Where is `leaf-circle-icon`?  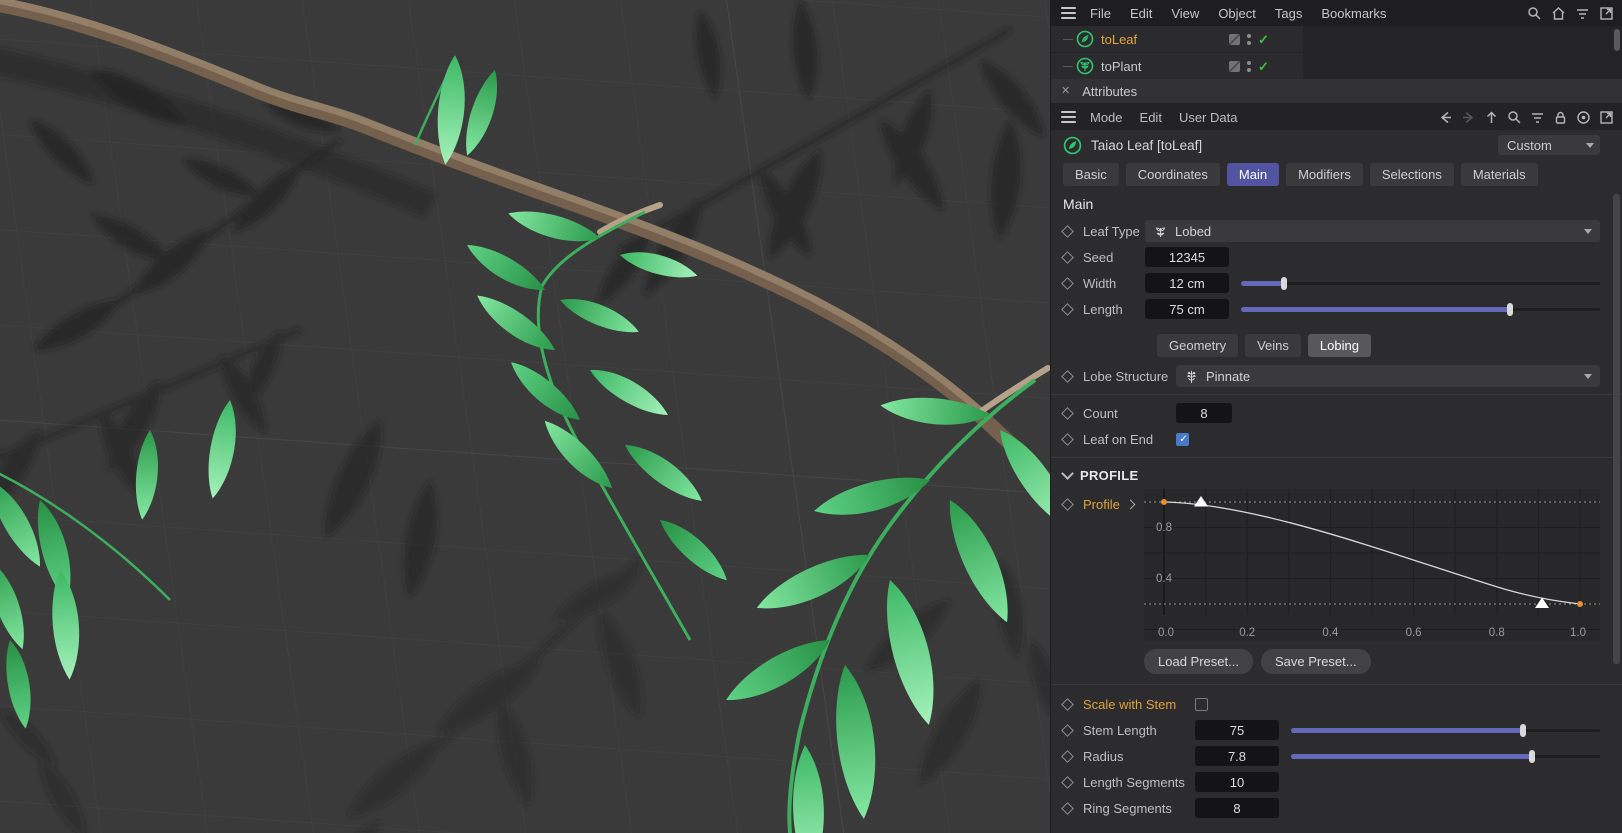 leaf-circle-icon is located at coordinates (1085, 39).